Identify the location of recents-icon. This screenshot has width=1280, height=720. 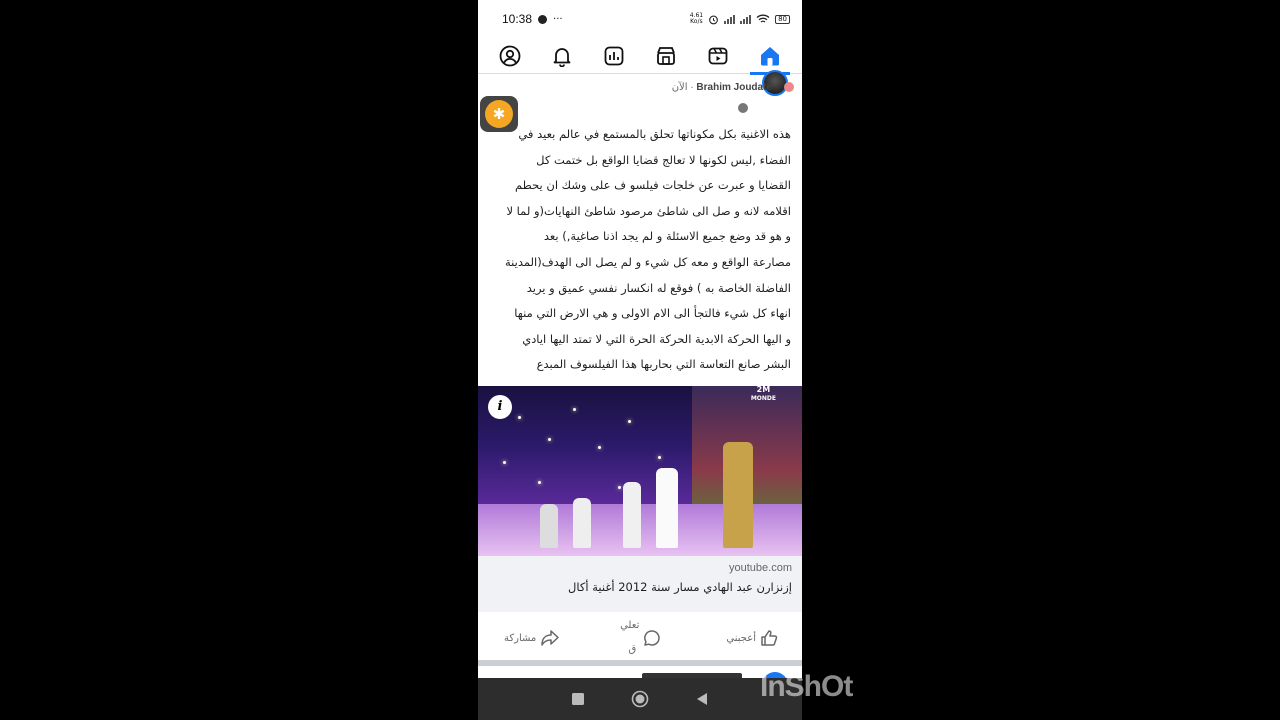
(578, 699).